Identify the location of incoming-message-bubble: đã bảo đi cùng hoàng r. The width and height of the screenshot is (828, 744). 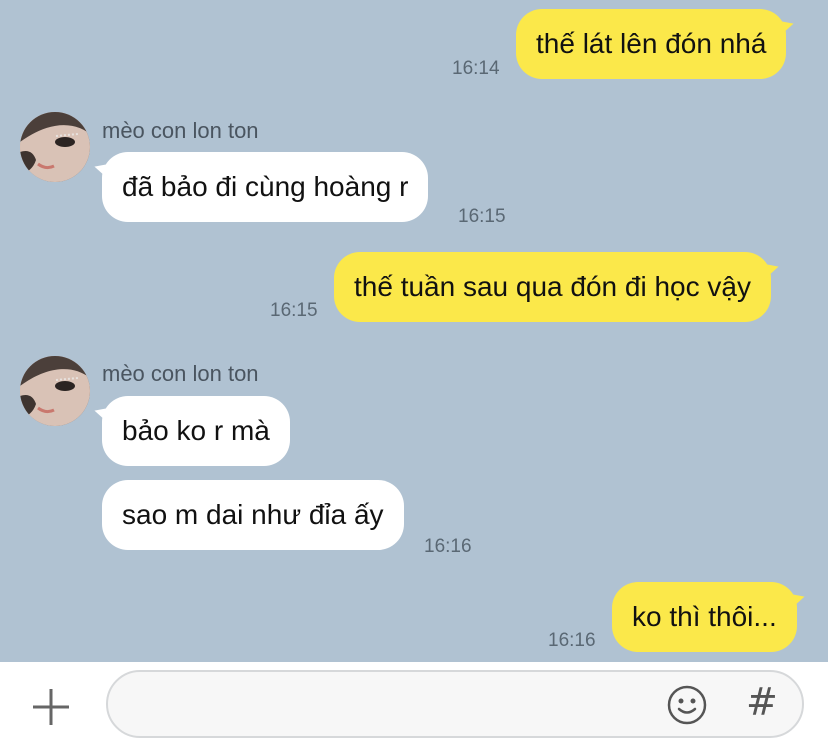
(265, 187).